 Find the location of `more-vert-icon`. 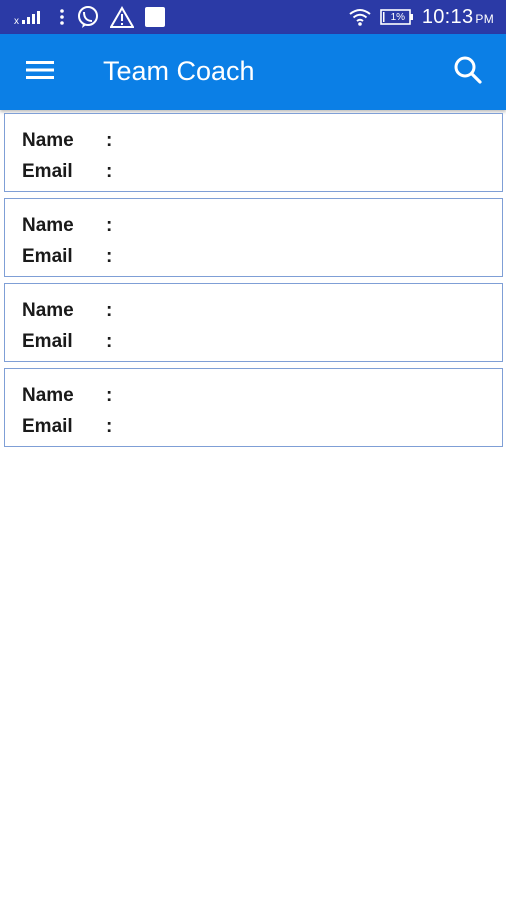

more-vert-icon is located at coordinates (62, 17).